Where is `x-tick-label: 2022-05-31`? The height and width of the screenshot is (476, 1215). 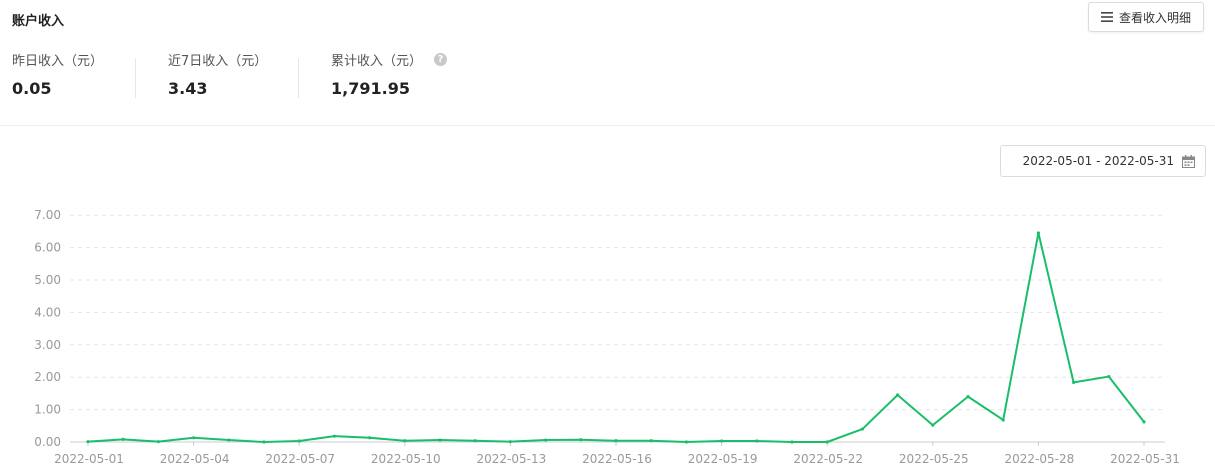
x-tick-label: 2022-05-31 is located at coordinates (1145, 459).